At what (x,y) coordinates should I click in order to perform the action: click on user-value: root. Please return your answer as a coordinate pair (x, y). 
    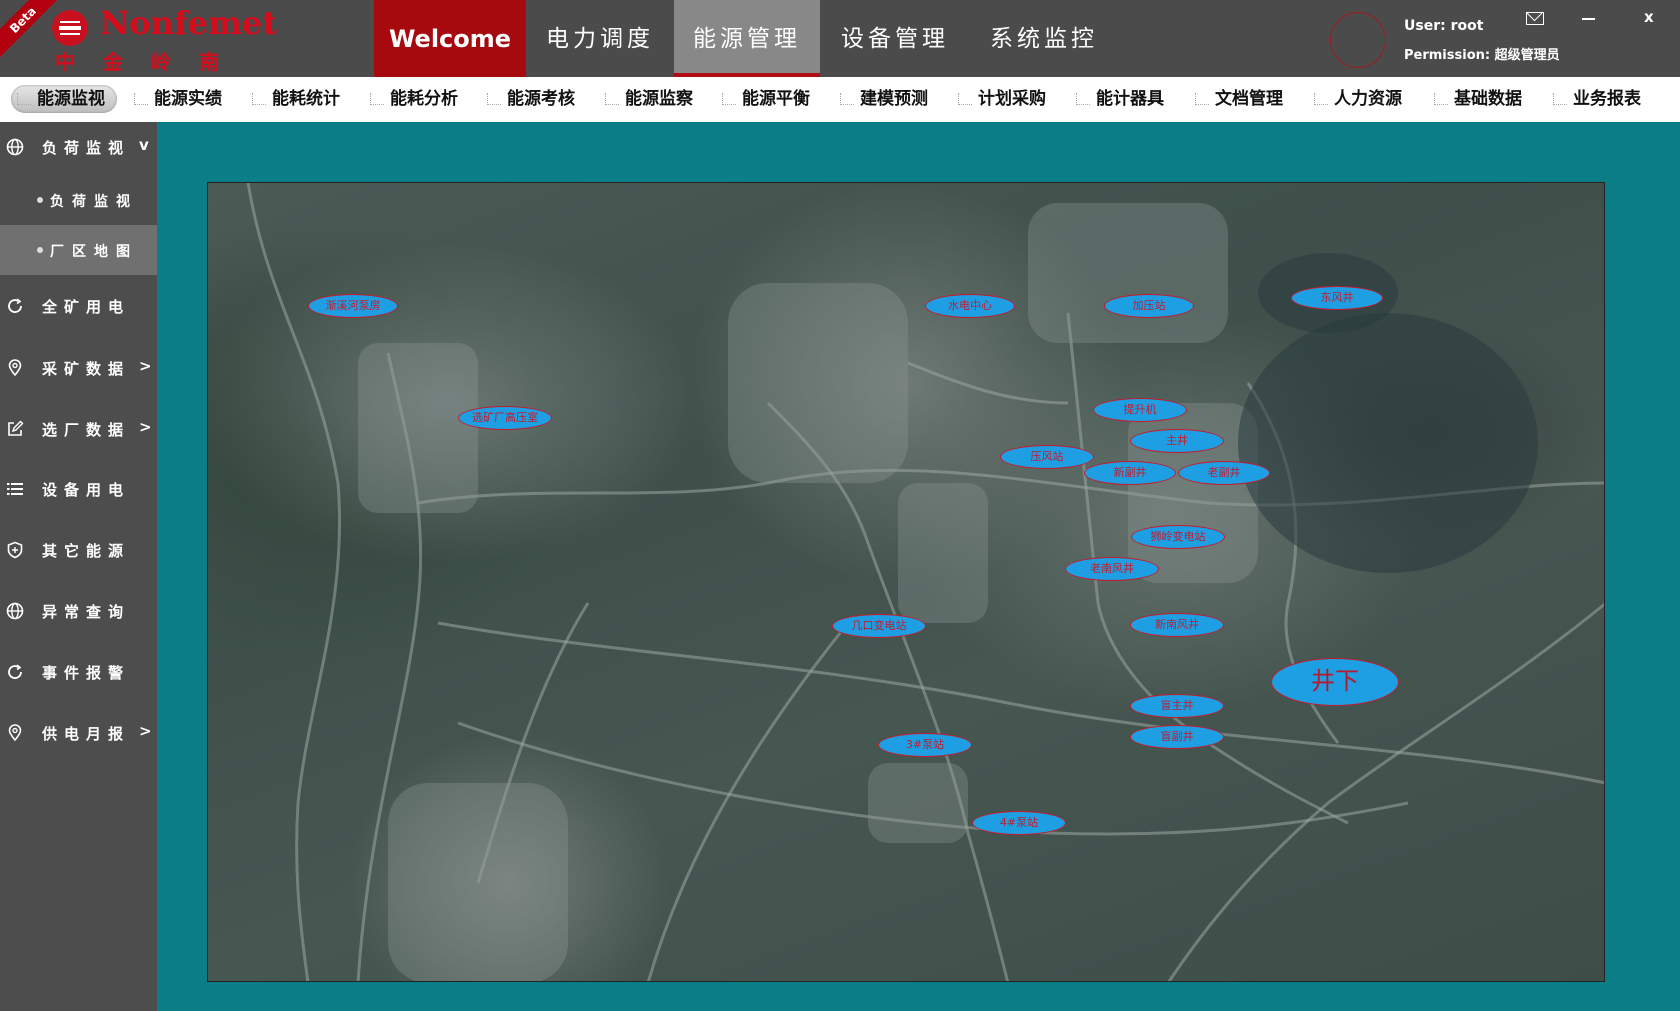
    Looking at the image, I should click on (1467, 26).